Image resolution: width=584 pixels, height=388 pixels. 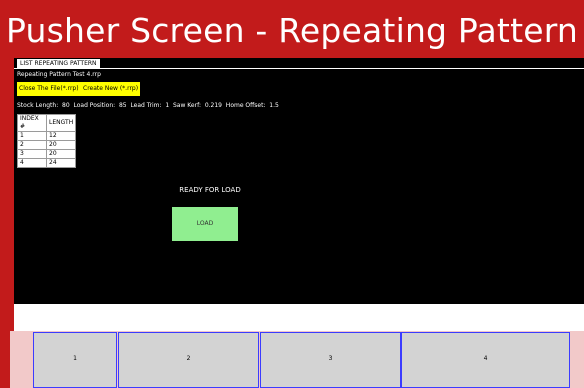 What do you see at coordinates (205, 224) in the screenshot?
I see `load-button: LOAD` at bounding box center [205, 224].